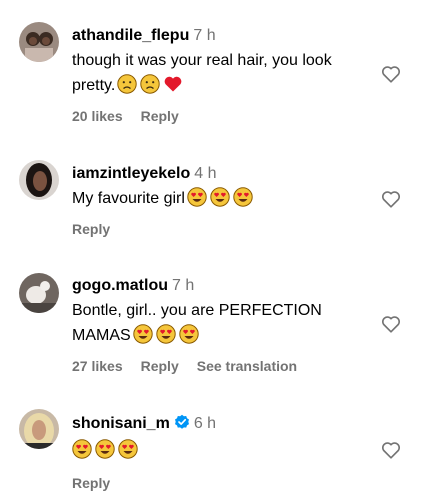  Describe the element at coordinates (205, 423) in the screenshot. I see `timestamp: 6 h` at that location.